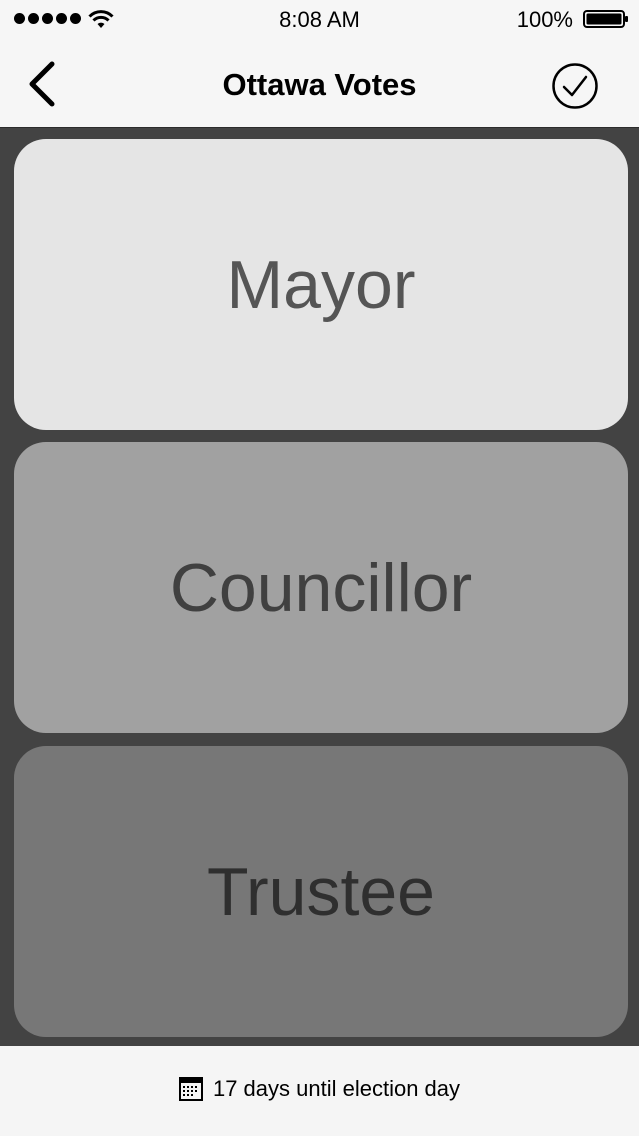 This screenshot has width=639, height=1136. Describe the element at coordinates (319, 20) in the screenshot. I see `status-bar: 8:08 AM 100%` at that location.